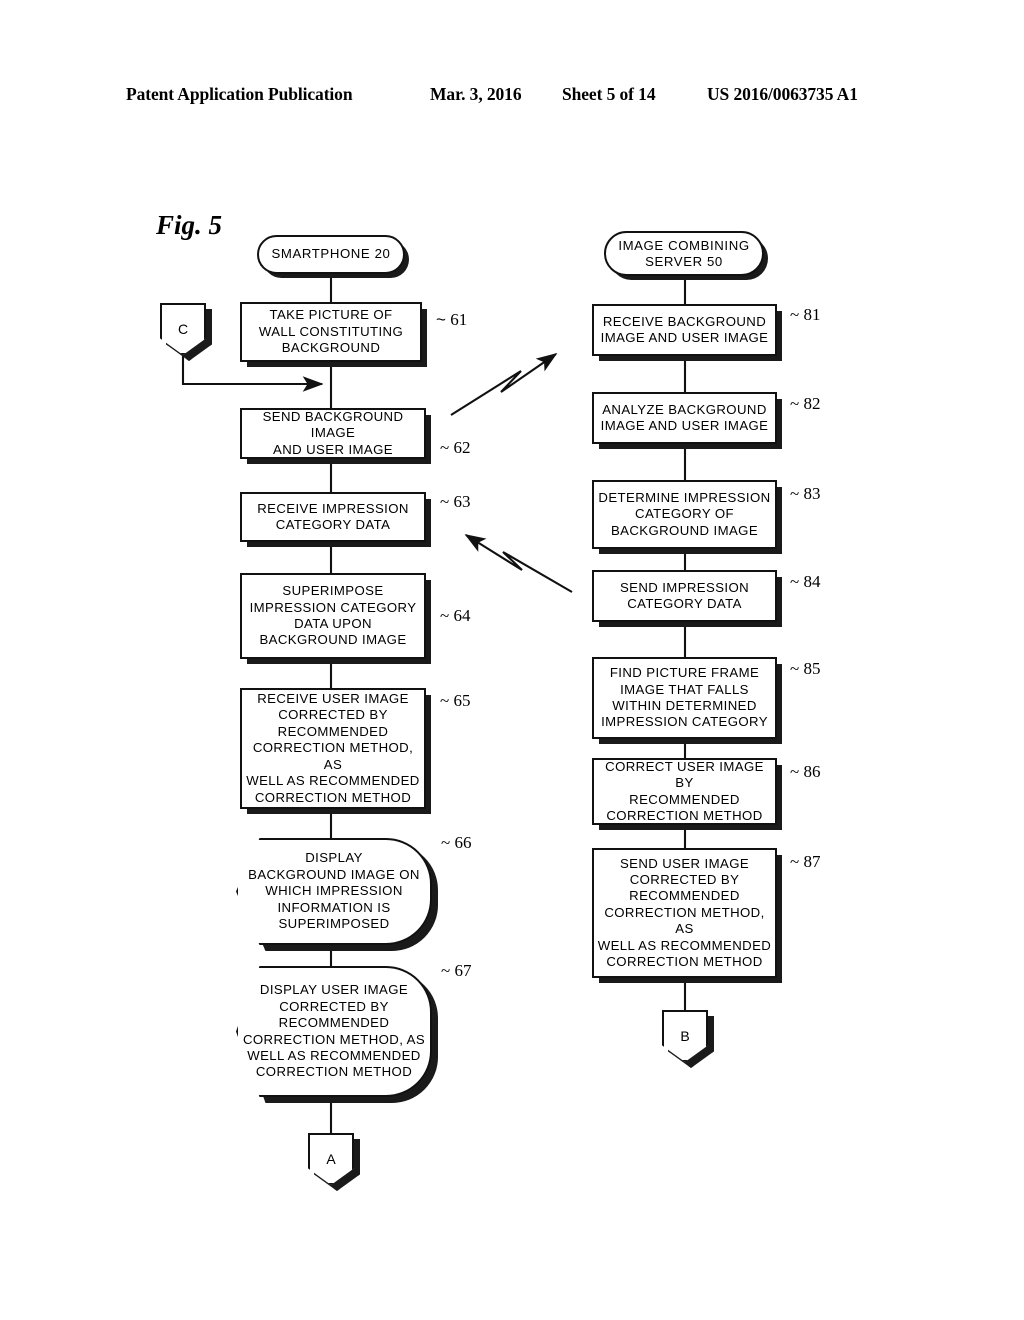 The image size is (1024, 1320). I want to click on refnum-85: ~ 85, so click(805, 668).